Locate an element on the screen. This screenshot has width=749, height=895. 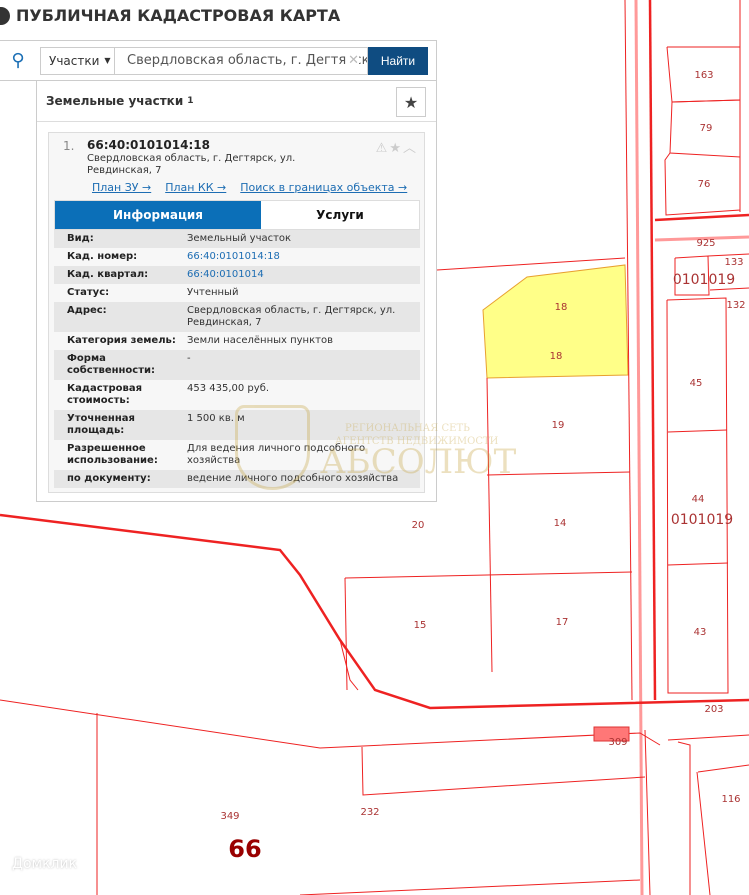
plan-kk-link: План КК → is located at coordinates (195, 187).